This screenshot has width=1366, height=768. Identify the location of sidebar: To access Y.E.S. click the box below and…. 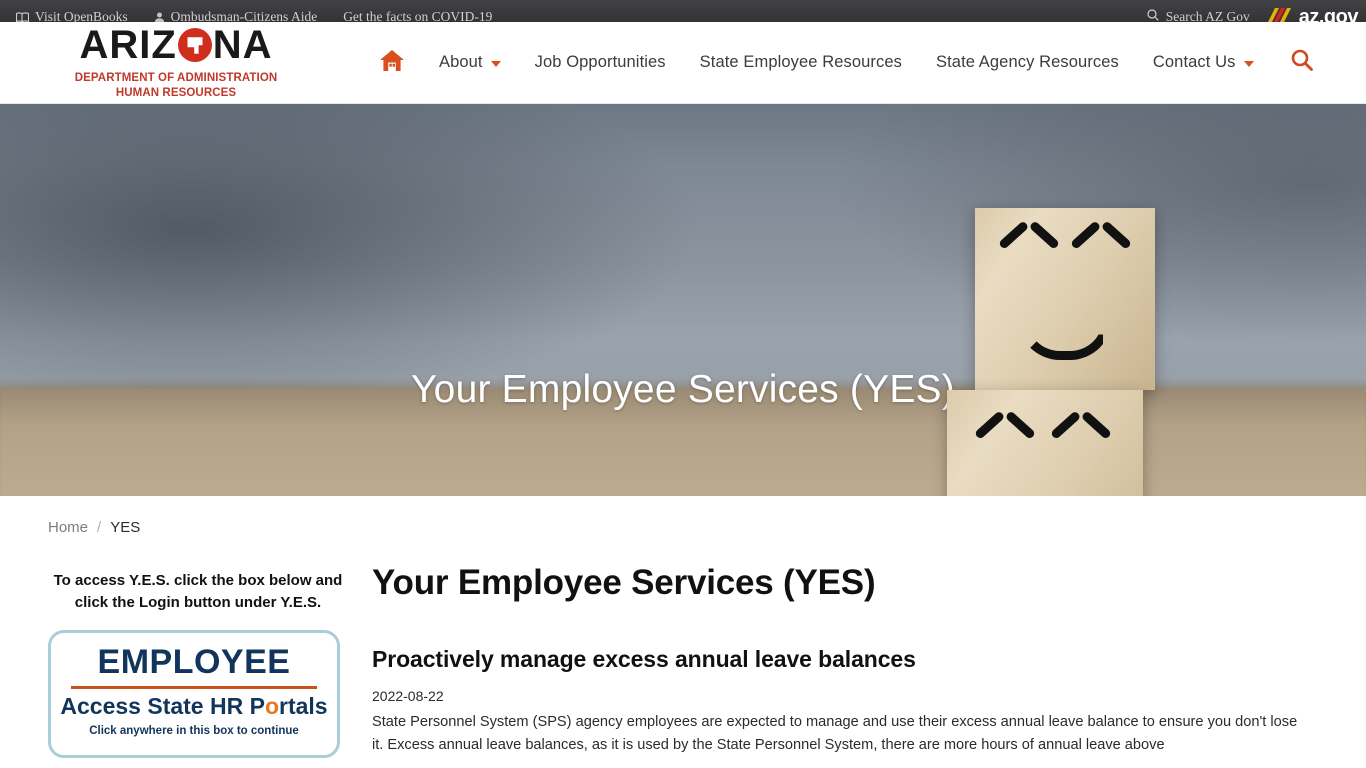
(198, 658).